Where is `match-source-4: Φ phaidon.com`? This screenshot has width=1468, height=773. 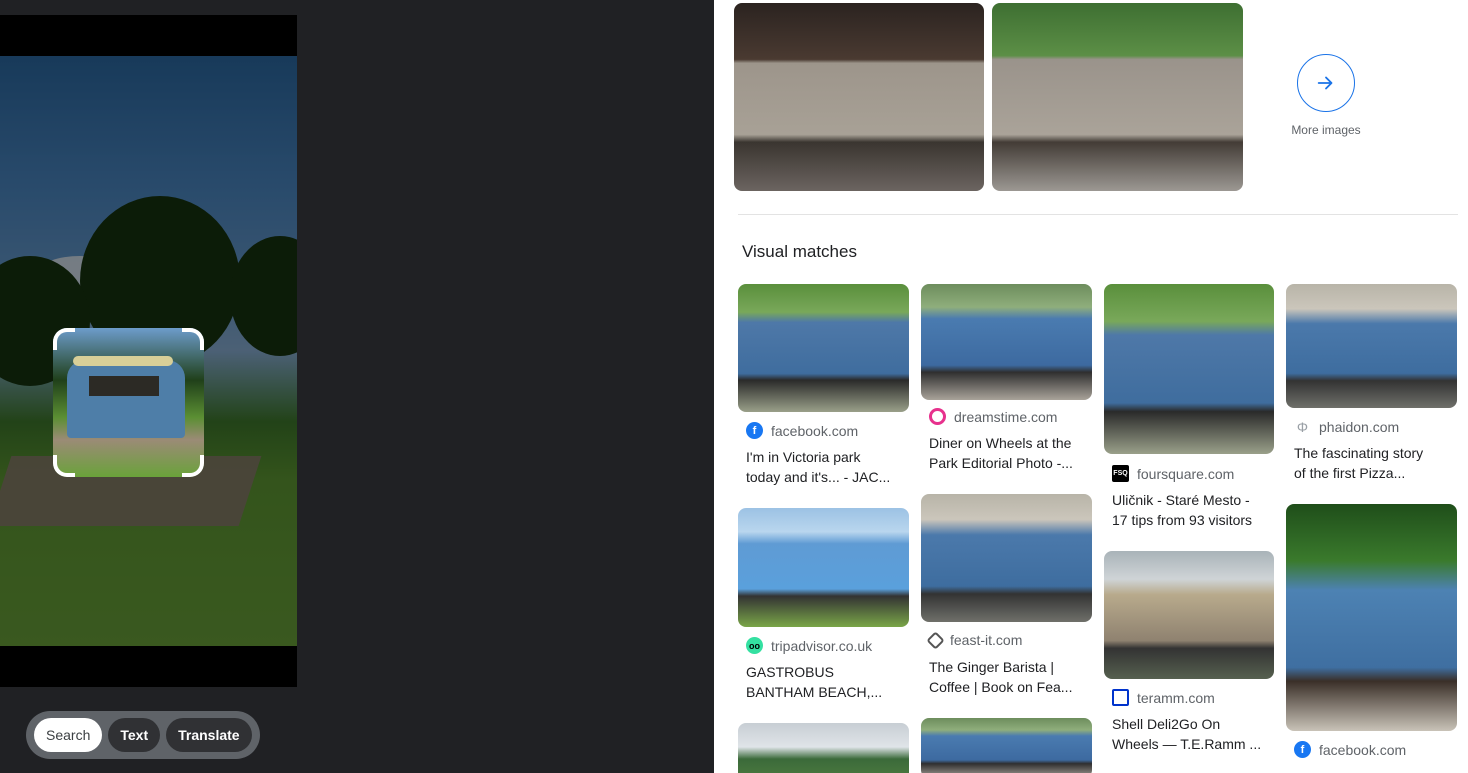
match-source-4: Φ phaidon.com is located at coordinates (1346, 426).